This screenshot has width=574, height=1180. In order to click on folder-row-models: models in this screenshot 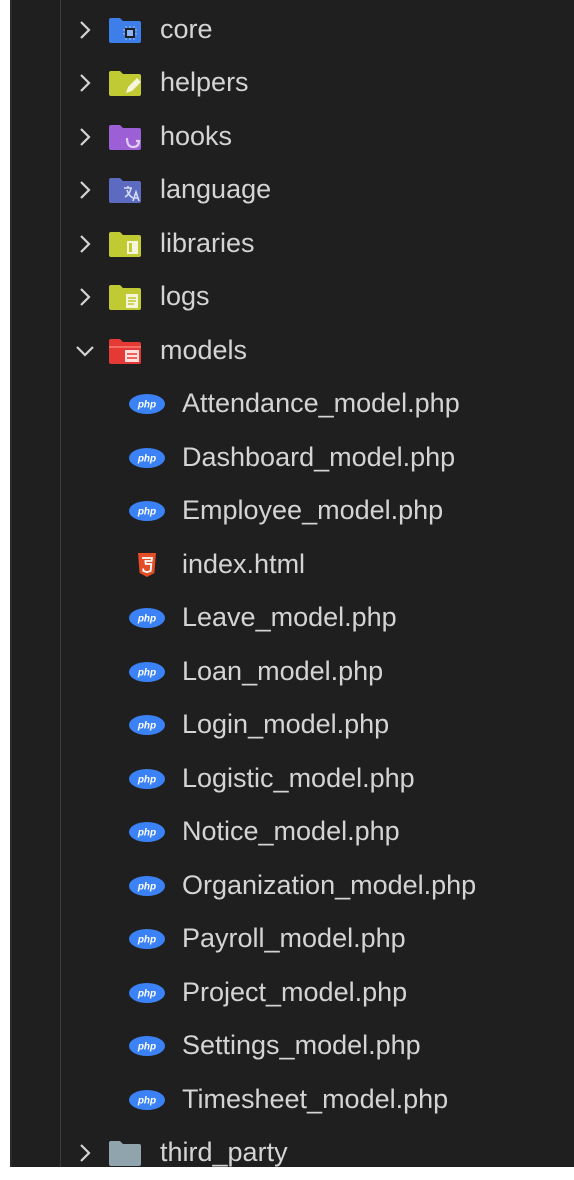, I will do `click(292, 351)`.